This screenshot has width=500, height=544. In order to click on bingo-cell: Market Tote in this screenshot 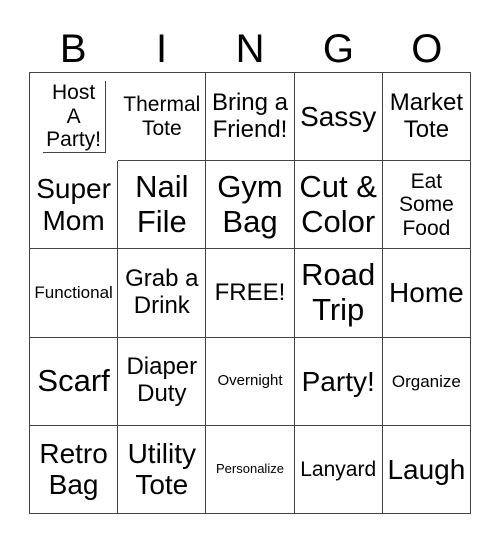, I will do `click(426, 117)`.